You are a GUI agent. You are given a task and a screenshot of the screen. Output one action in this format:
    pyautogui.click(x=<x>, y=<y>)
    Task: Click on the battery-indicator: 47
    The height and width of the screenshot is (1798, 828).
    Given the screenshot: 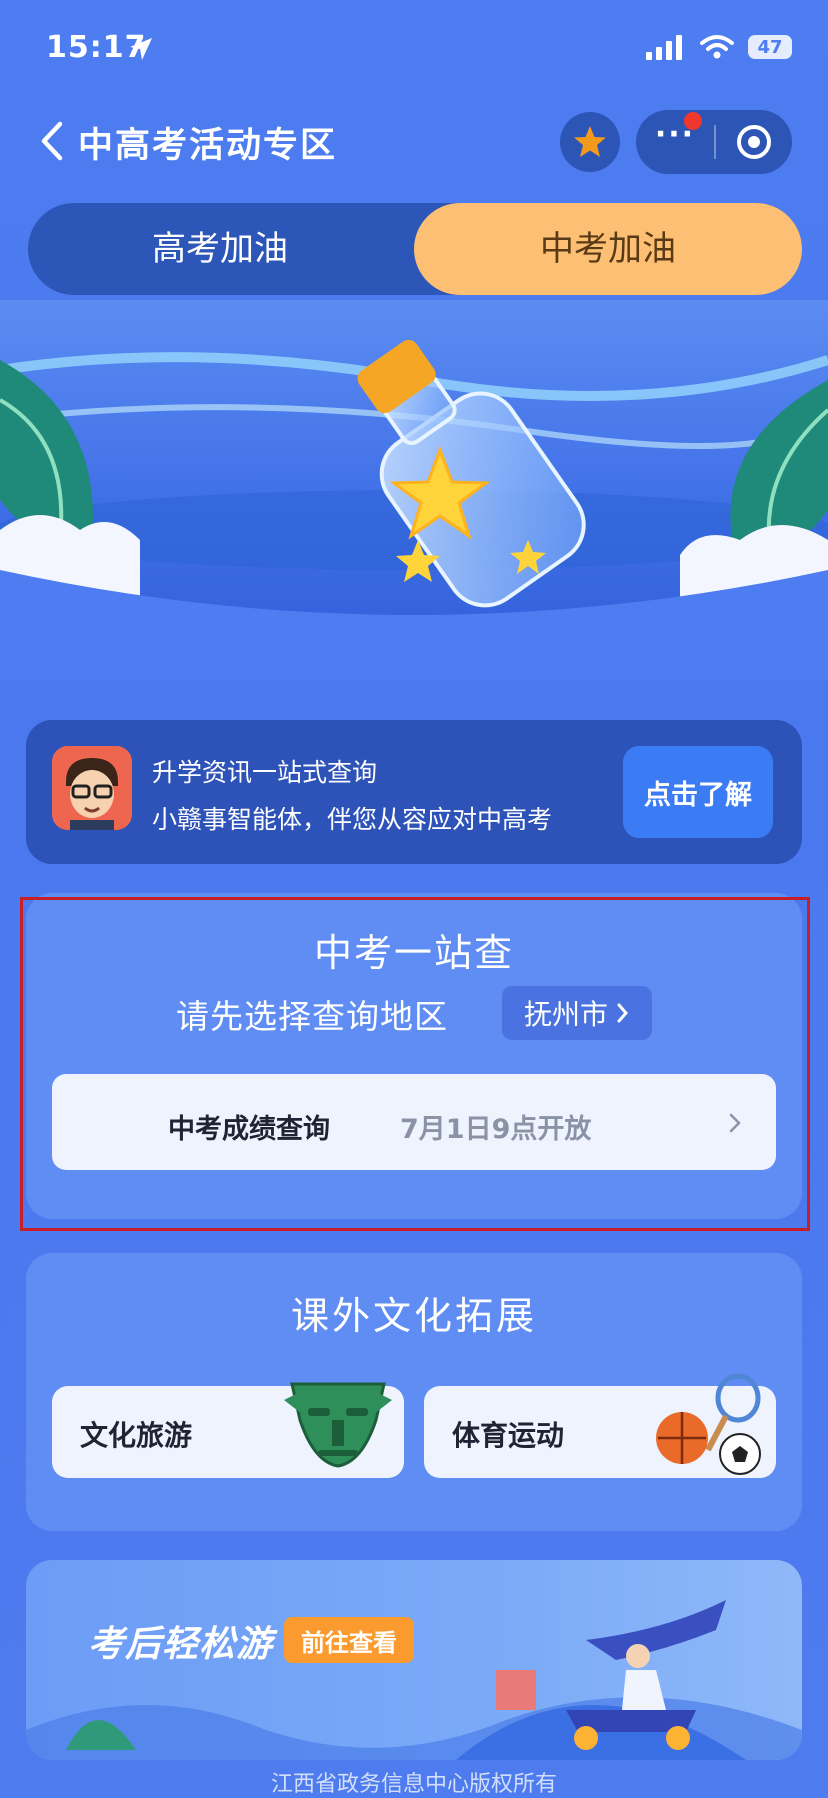 What is the action you would take?
    pyautogui.click(x=770, y=47)
    